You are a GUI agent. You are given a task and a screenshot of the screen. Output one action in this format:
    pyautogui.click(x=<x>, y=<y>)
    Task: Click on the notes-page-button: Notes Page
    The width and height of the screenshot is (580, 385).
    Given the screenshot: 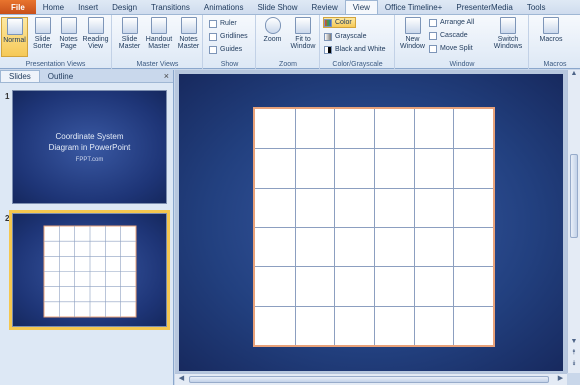 What is the action you would take?
    pyautogui.click(x=68, y=37)
    